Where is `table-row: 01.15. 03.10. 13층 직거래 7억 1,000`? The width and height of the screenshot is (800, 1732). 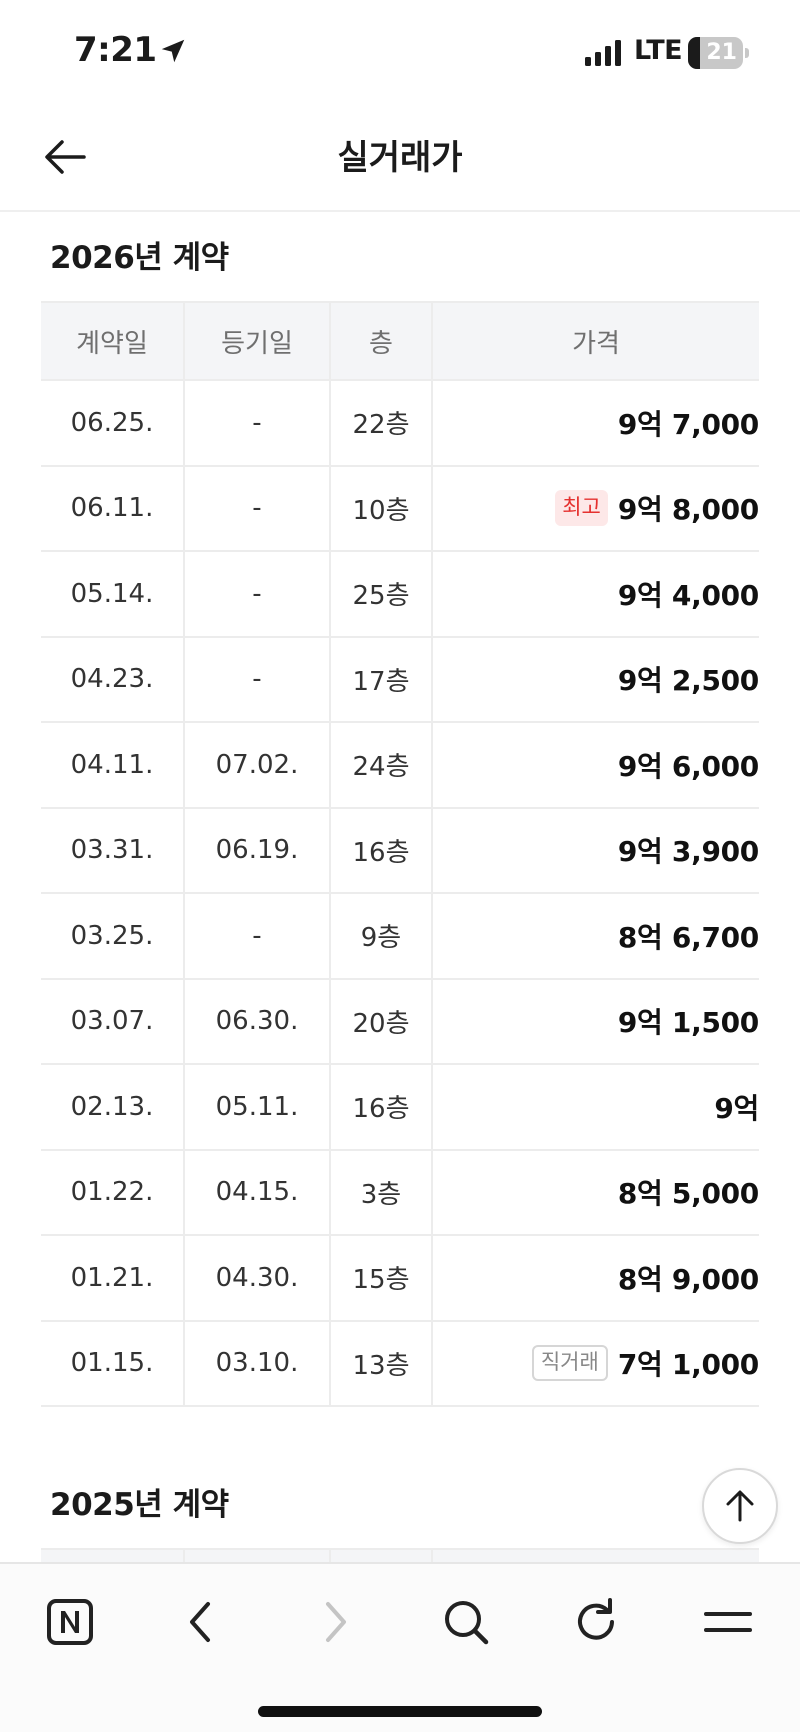 table-row: 01.15. 03.10. 13층 직거래 7억 1,000 is located at coordinates (400, 1363).